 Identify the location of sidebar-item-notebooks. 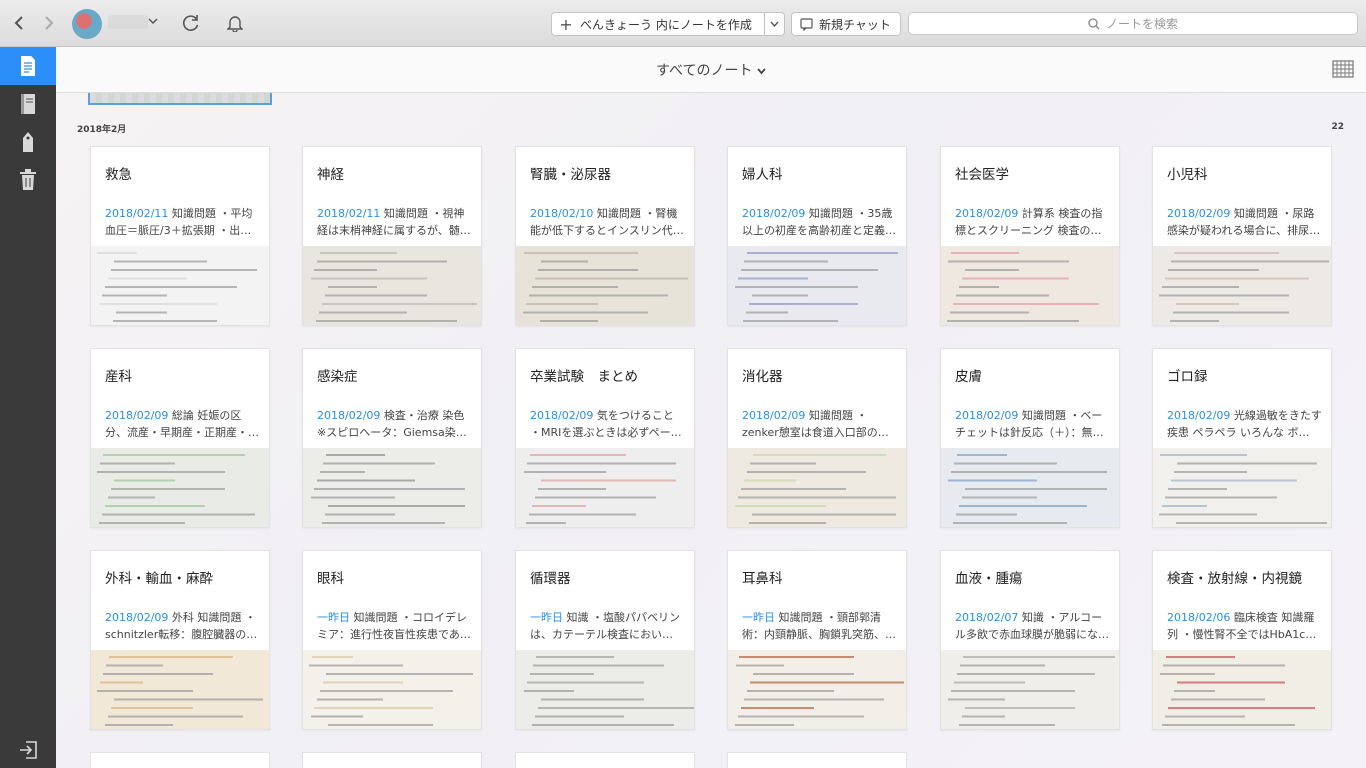
(28, 104).